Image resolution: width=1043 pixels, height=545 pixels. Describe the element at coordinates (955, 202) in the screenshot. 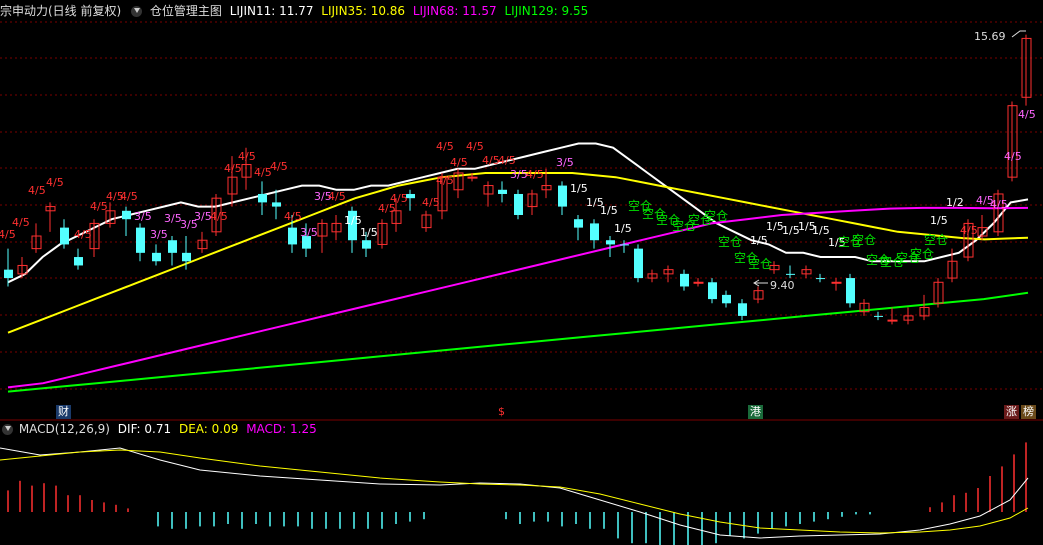

I see `signal-label: 1/2` at that location.